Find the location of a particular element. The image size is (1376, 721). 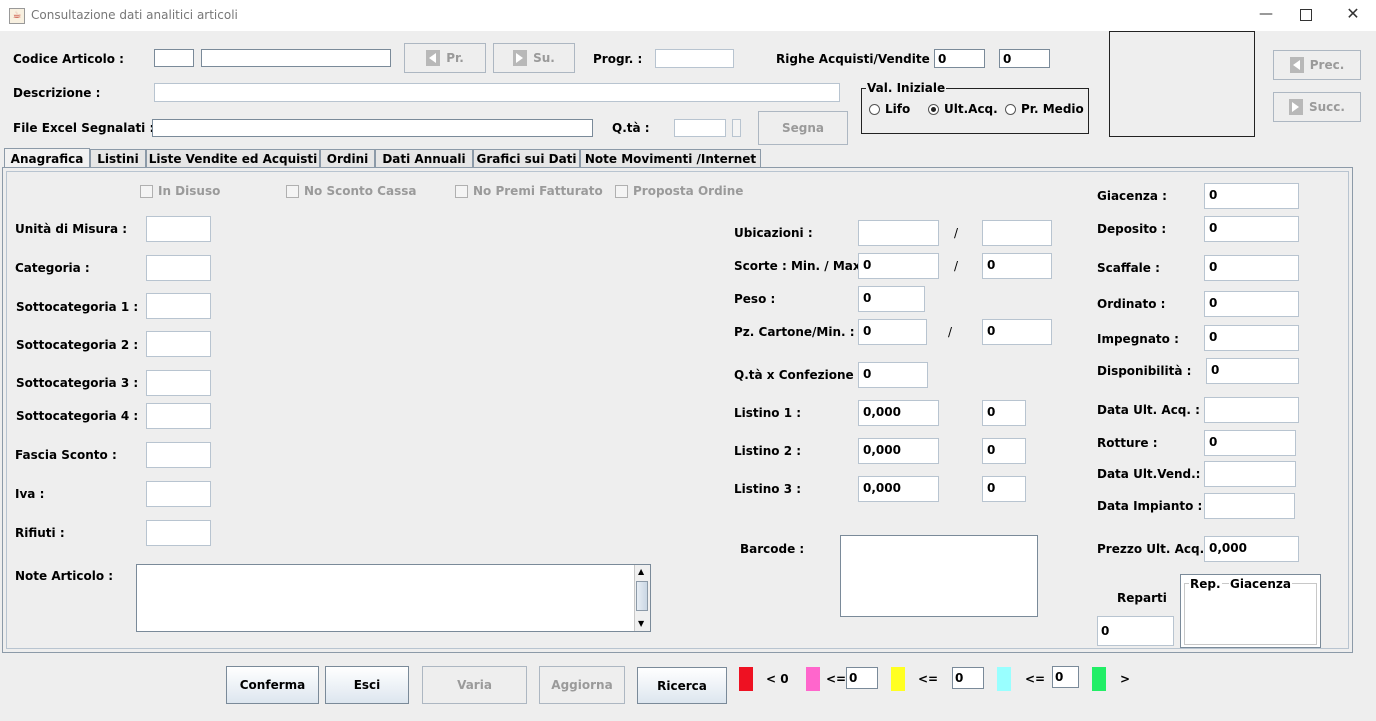

scorte-max-field: 0 is located at coordinates (1017, 266).